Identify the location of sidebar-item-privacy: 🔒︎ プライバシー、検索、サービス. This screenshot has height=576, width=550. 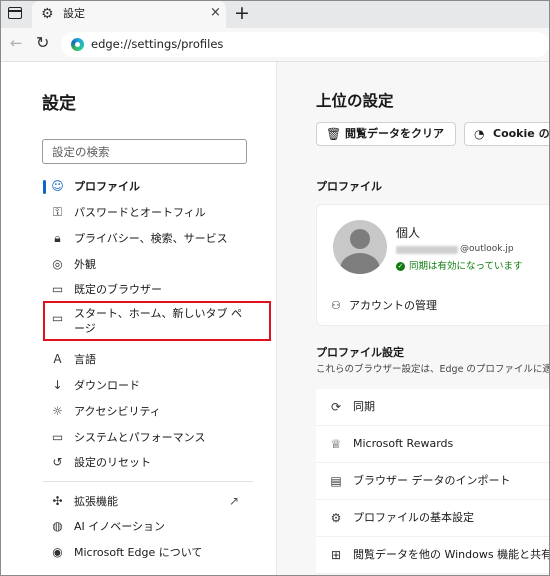
(153, 239).